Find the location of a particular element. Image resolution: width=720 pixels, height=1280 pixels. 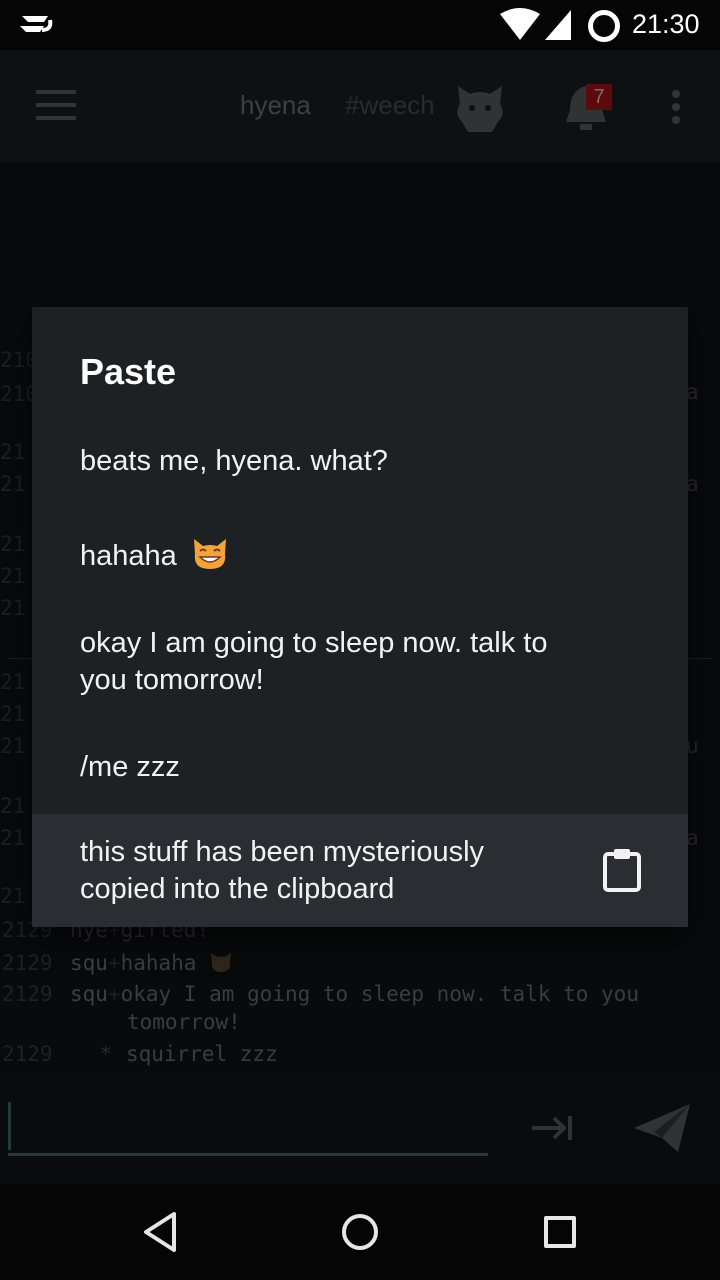

paste-item-text: hahaha is located at coordinates (128, 556).